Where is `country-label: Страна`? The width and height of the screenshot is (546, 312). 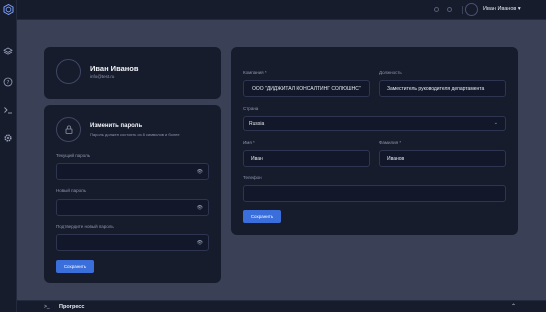 country-label: Страна is located at coordinates (251, 108).